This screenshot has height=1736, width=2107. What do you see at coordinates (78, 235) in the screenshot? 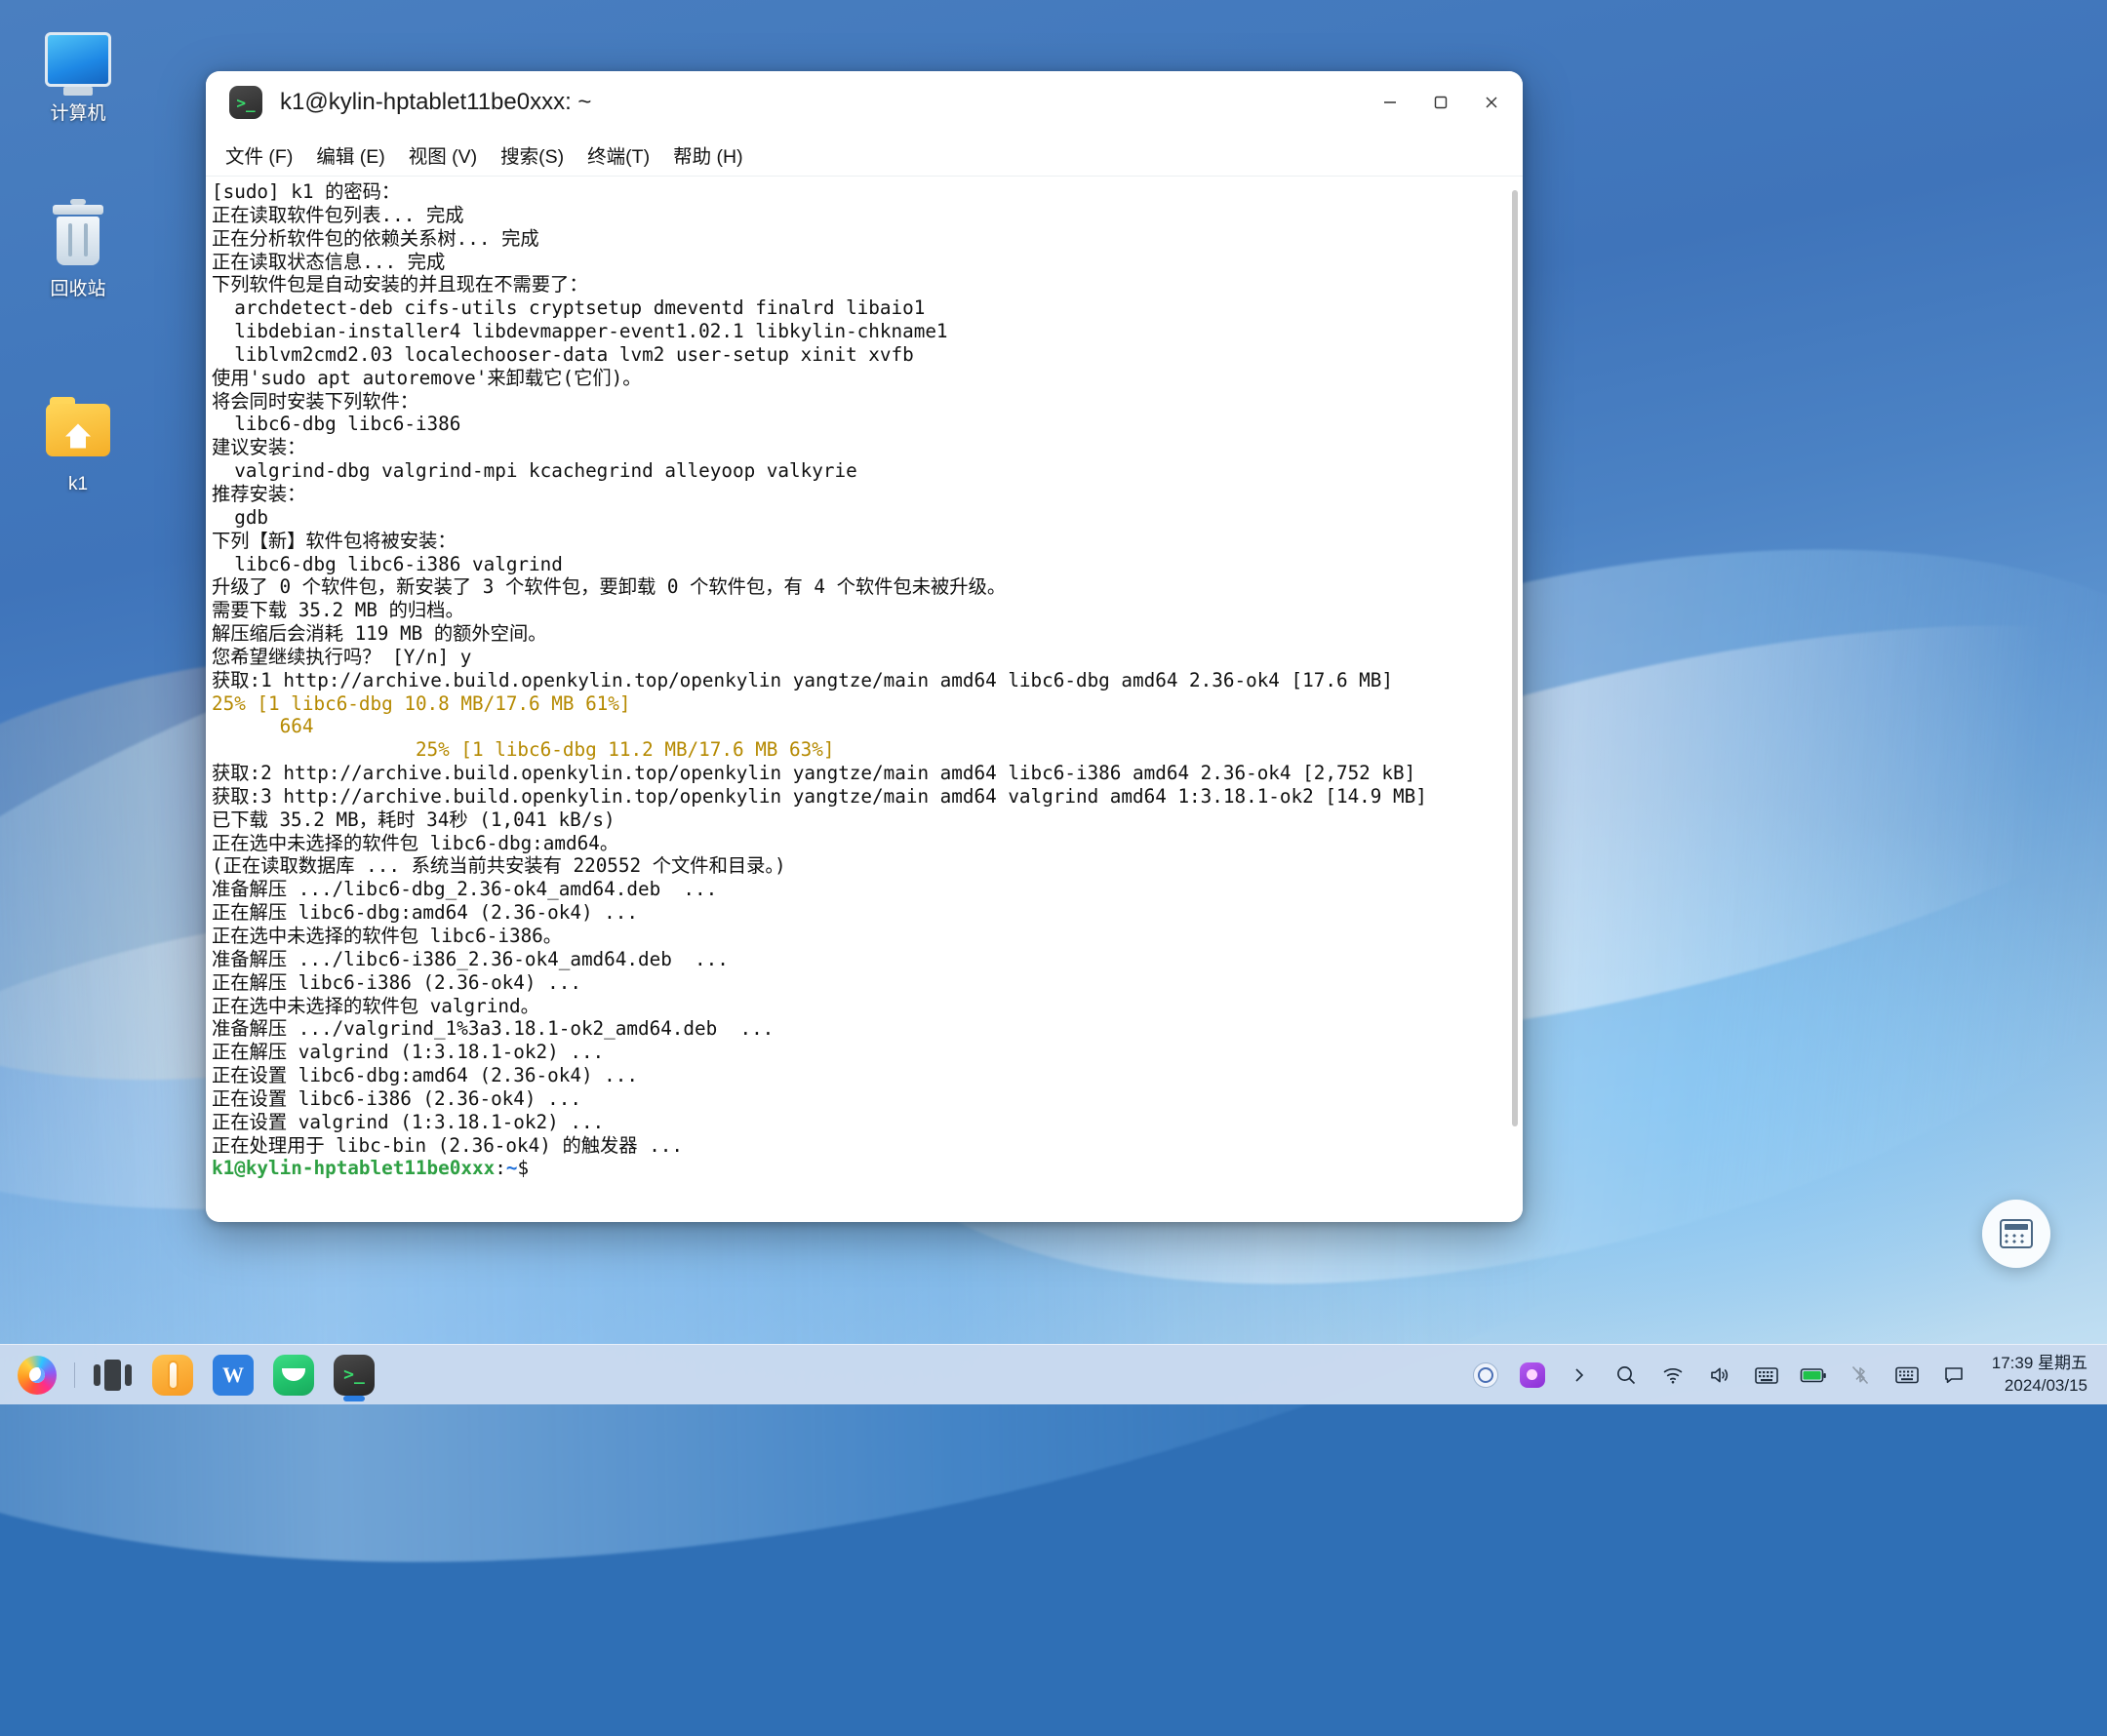
I see `trash-icon` at bounding box center [78, 235].